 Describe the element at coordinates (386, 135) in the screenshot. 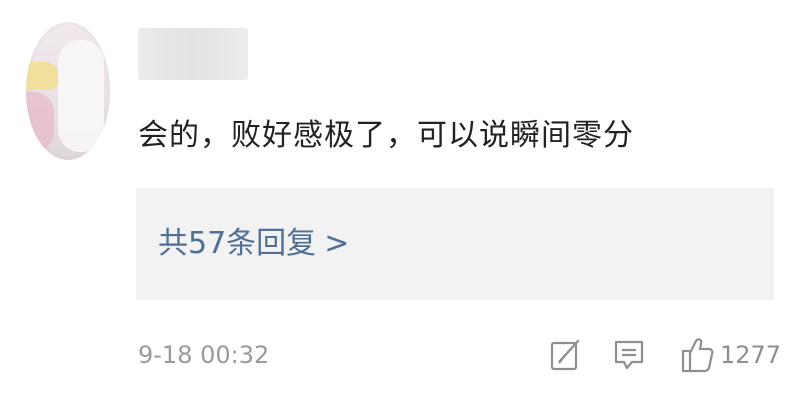

I see `comment-text: 会的，败好感极了，可以说瞬间零分` at that location.